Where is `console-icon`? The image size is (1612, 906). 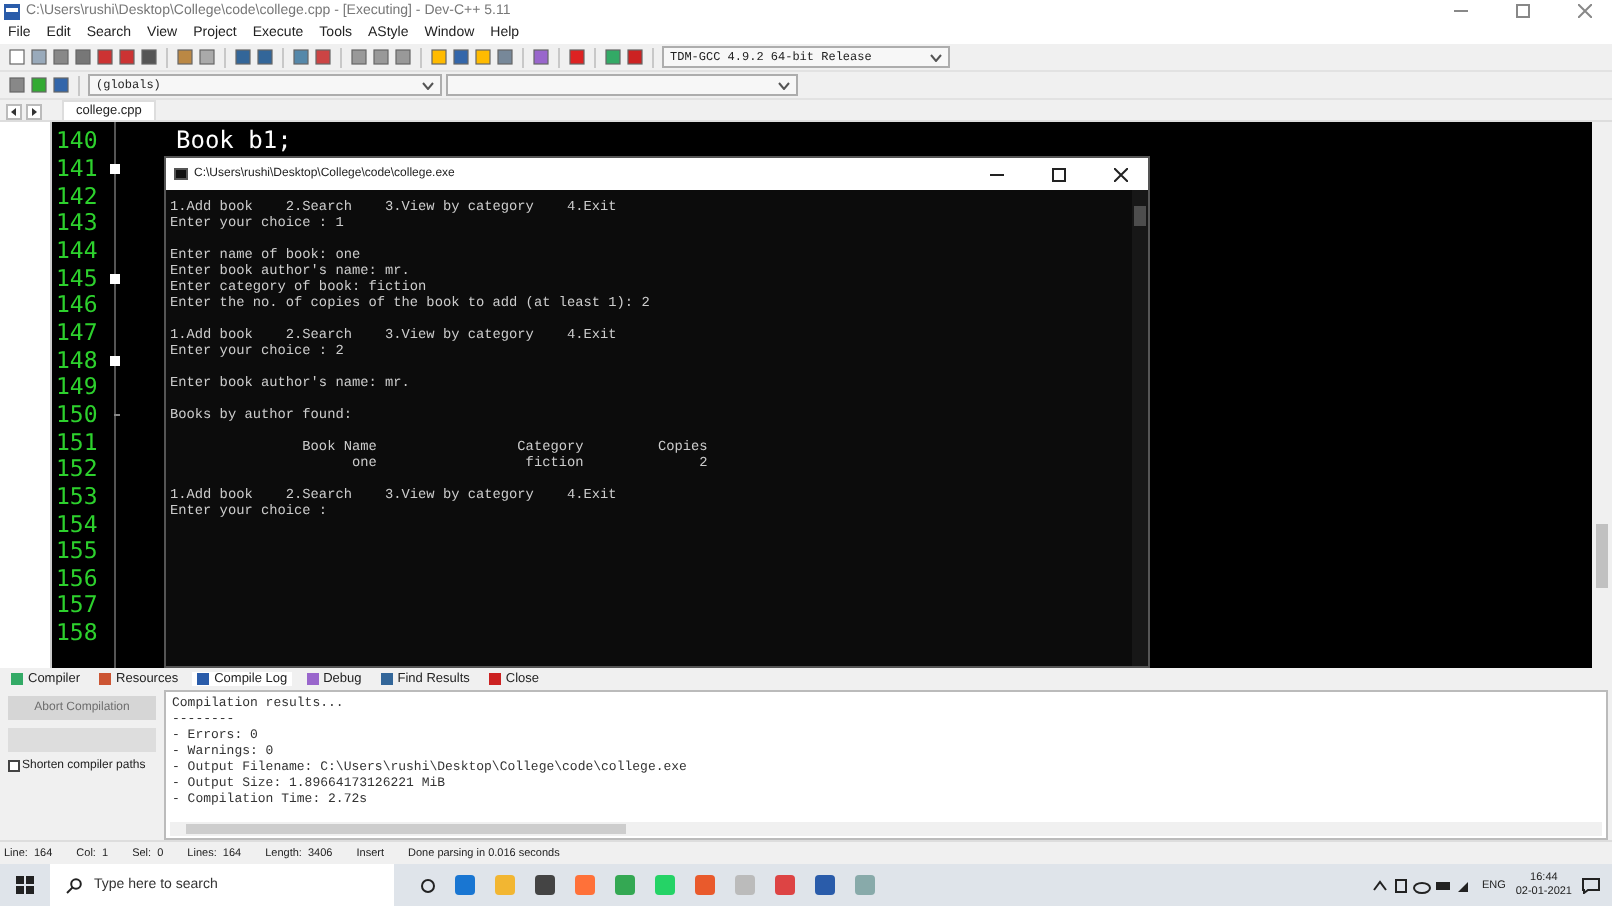
console-icon is located at coordinates (181, 174).